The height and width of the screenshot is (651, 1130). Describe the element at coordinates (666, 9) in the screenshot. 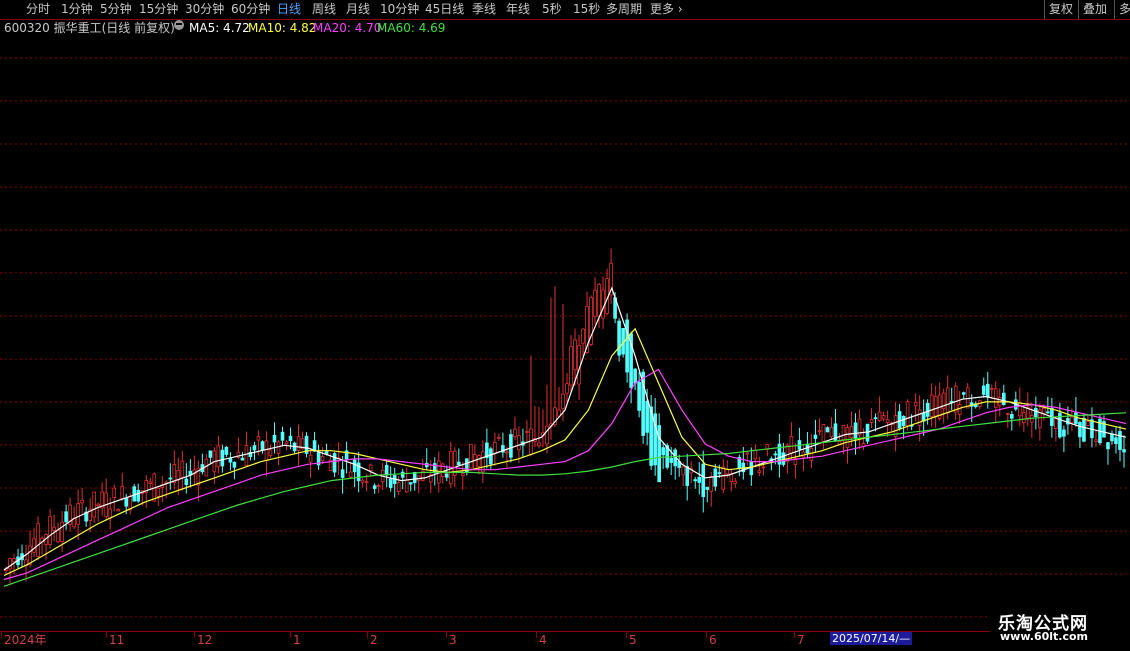

I see `more-button: 更多 ›` at that location.